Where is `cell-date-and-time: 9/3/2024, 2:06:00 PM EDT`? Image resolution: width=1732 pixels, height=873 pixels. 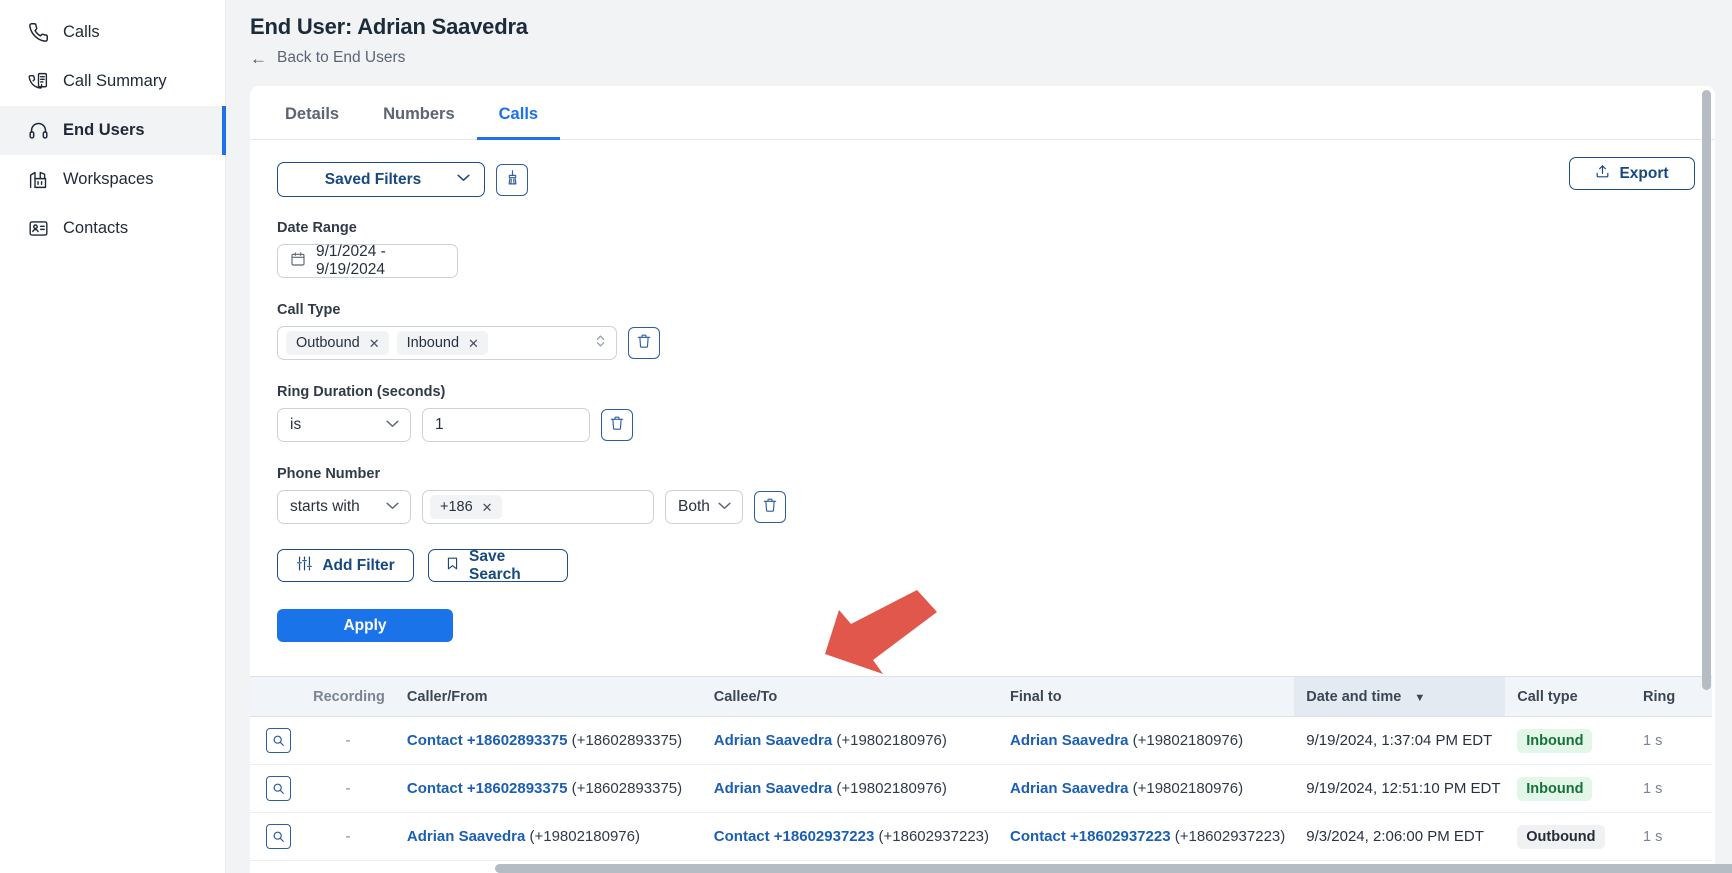
cell-date-and-time: 9/3/2024, 2:06:00 PM EDT is located at coordinates (1400, 836).